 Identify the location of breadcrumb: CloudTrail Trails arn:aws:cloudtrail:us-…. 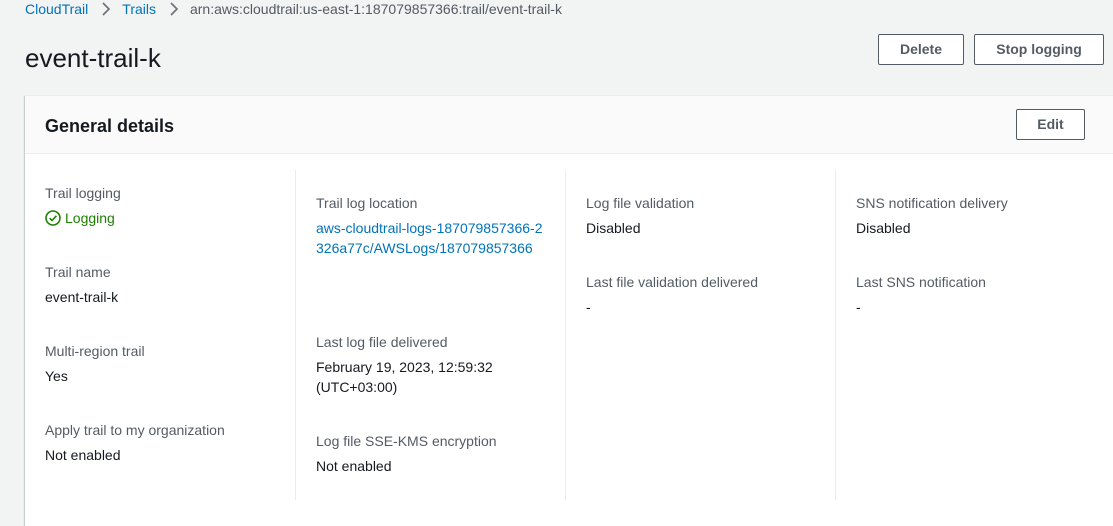
(293, 9).